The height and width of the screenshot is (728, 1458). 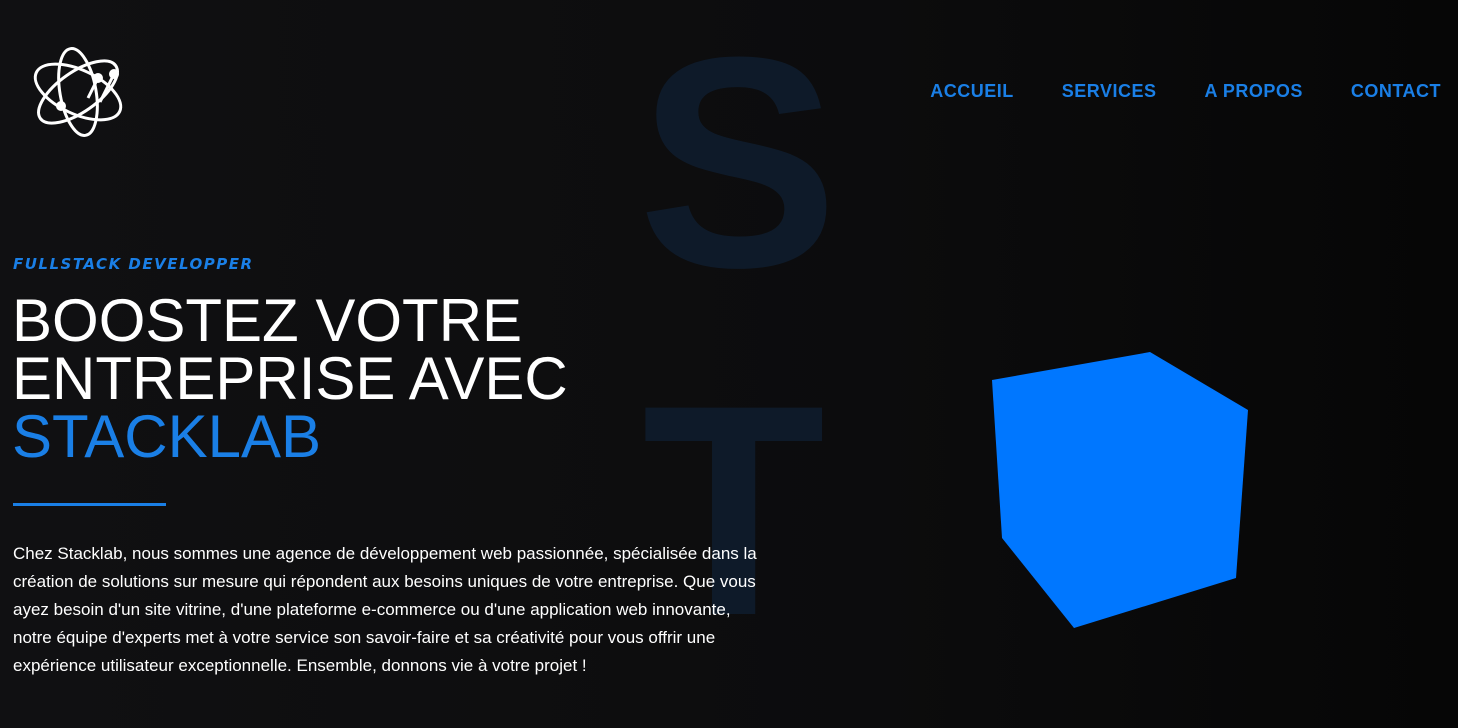 I want to click on hero-divider, so click(x=89, y=504).